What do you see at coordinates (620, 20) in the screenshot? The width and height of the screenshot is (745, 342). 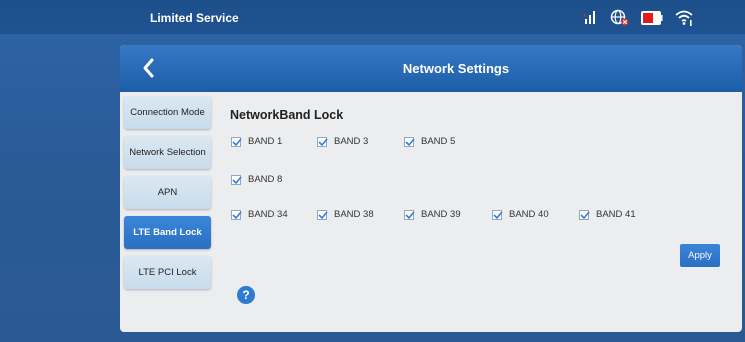 I see `globe-disconnected-icon` at bounding box center [620, 20].